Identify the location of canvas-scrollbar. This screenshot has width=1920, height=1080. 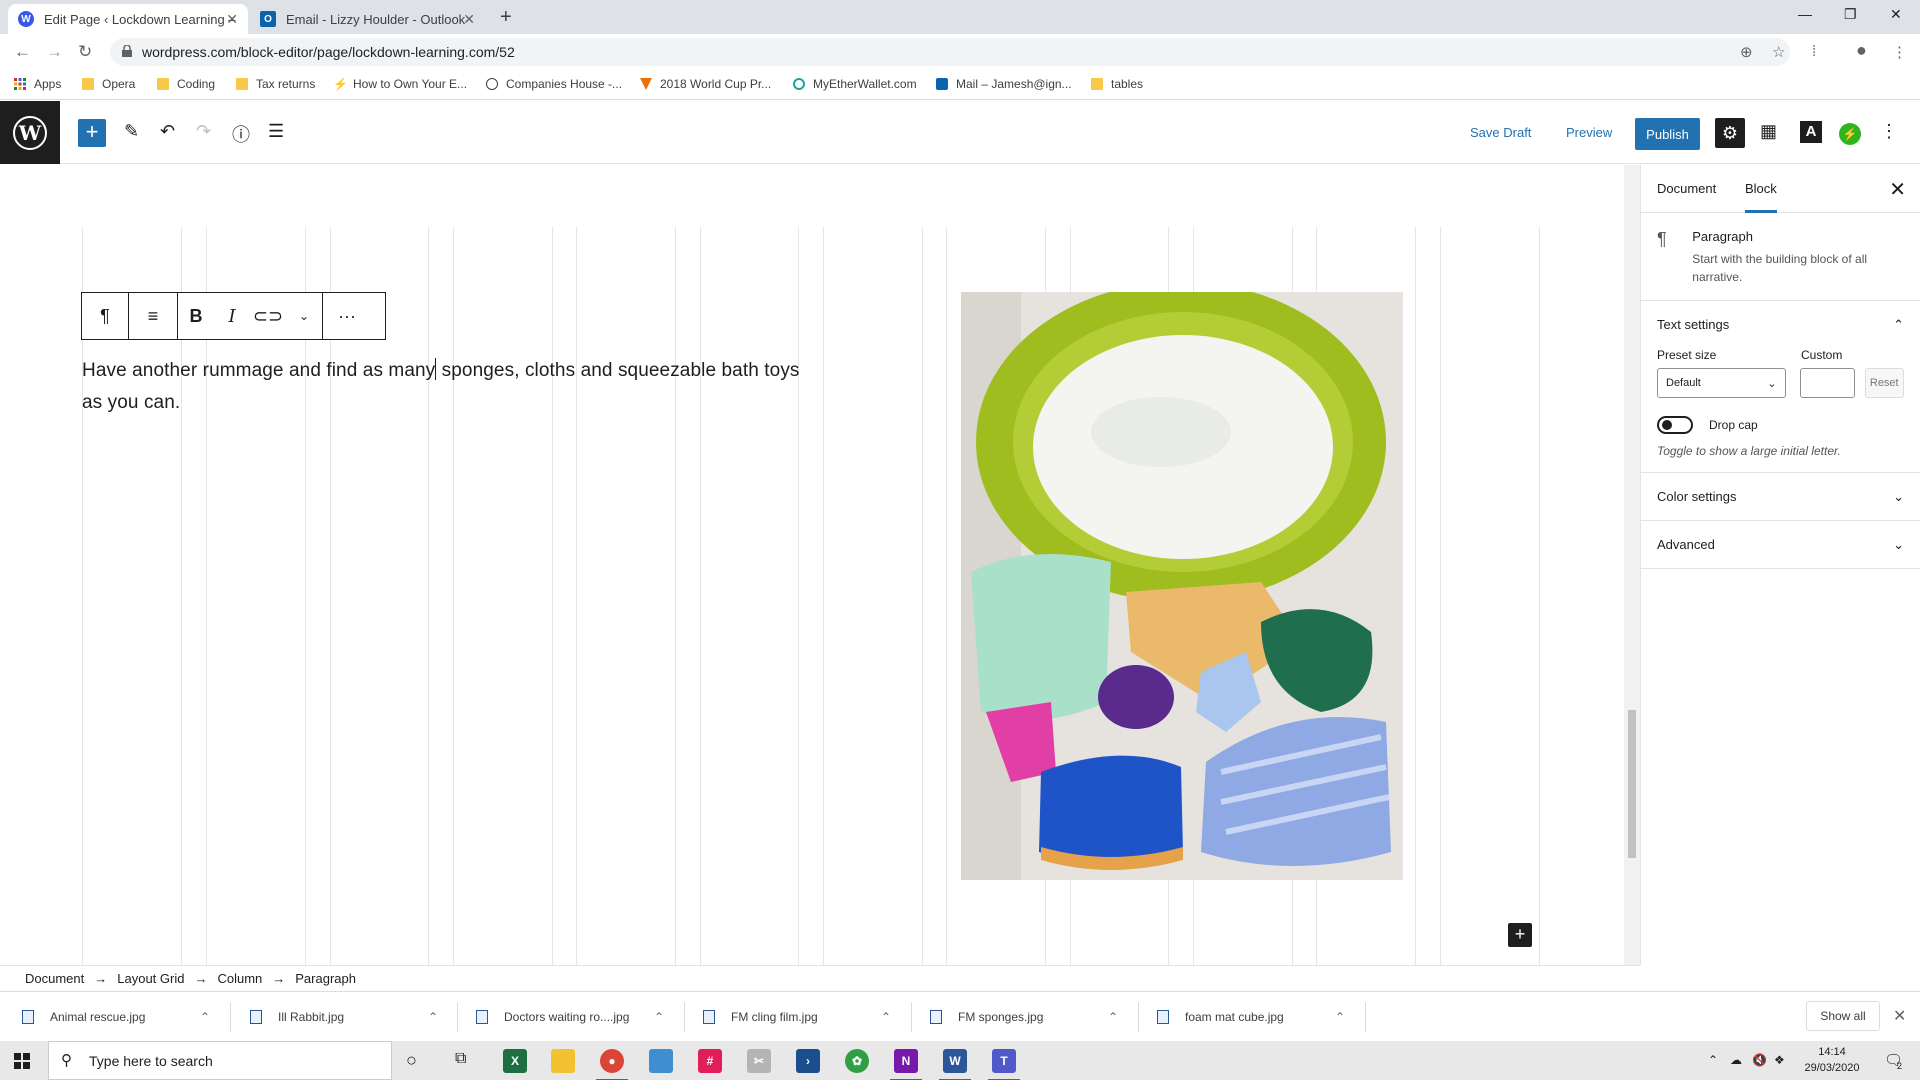
(1632, 565).